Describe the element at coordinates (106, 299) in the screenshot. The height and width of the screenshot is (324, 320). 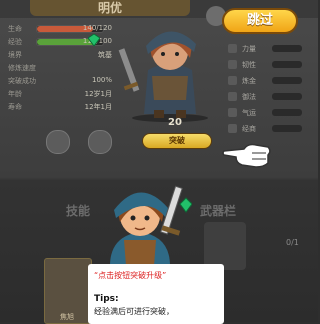
I see `tips-heading: Tips:` at that location.